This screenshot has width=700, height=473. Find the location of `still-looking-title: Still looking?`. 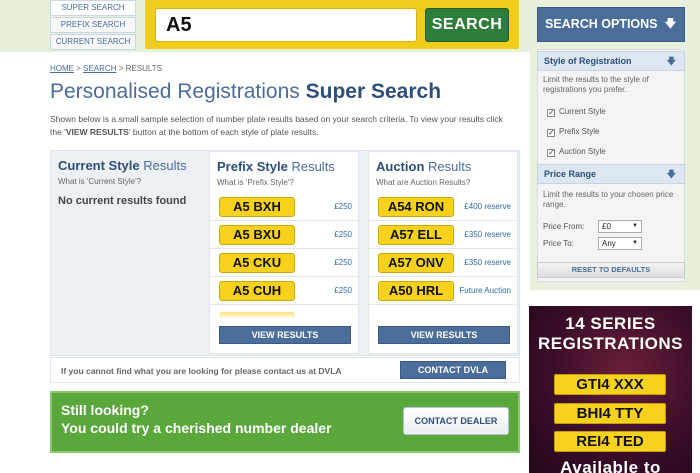

still-looking-title: Still looking? is located at coordinates (105, 410).